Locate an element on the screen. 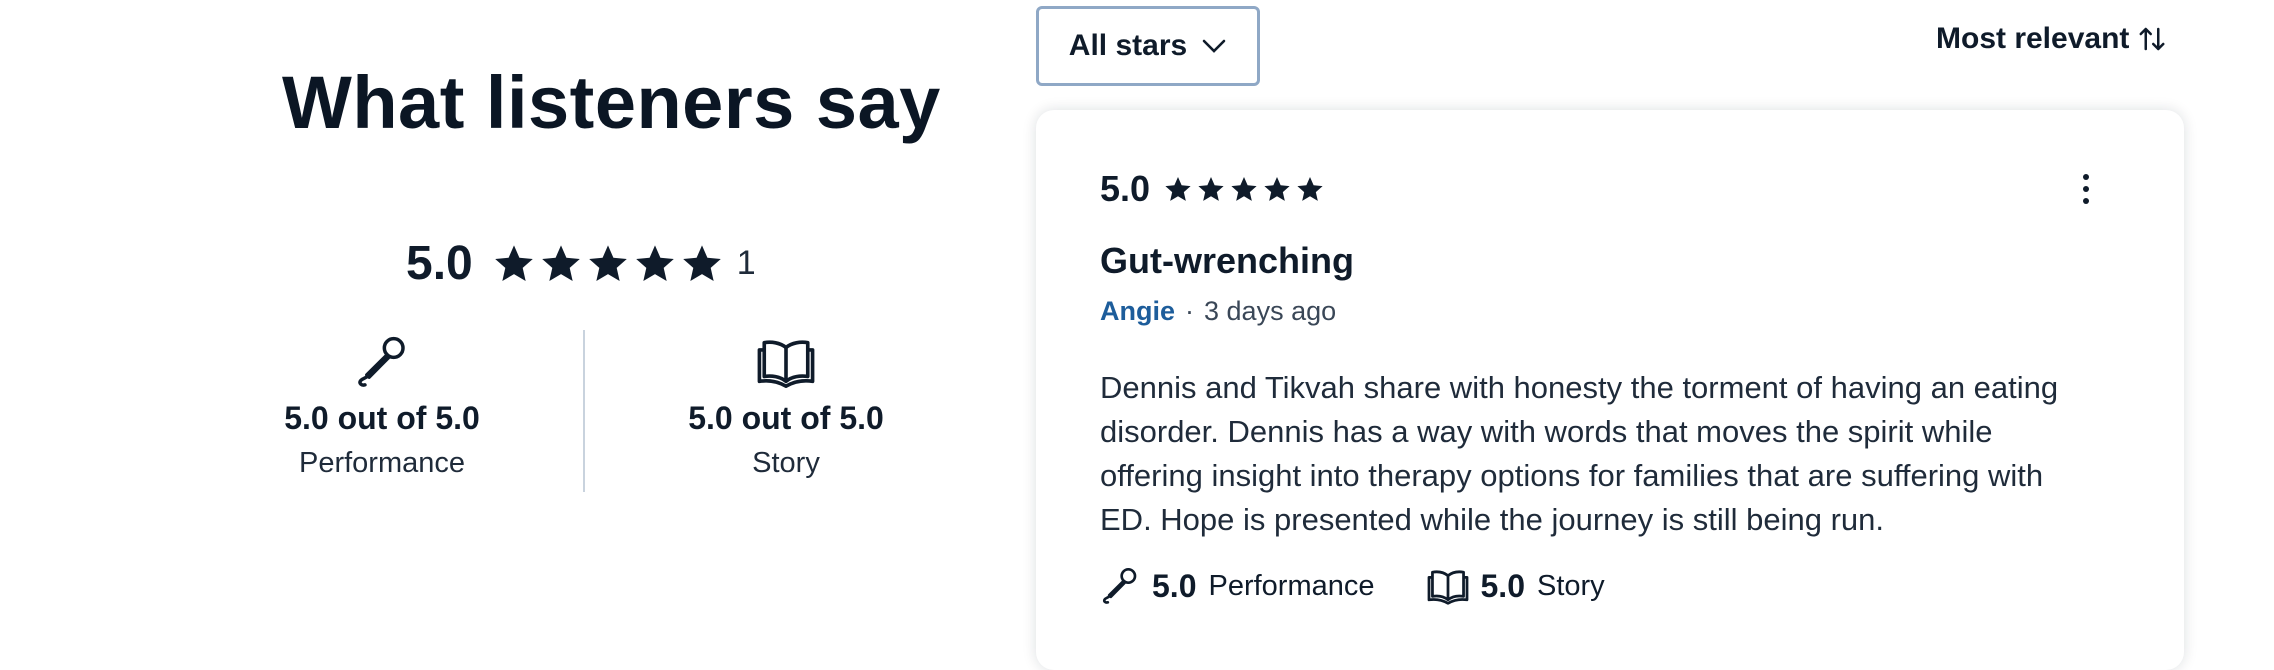 This screenshot has height=670, width=2274. more-vertical-icon is located at coordinates (2086, 191).